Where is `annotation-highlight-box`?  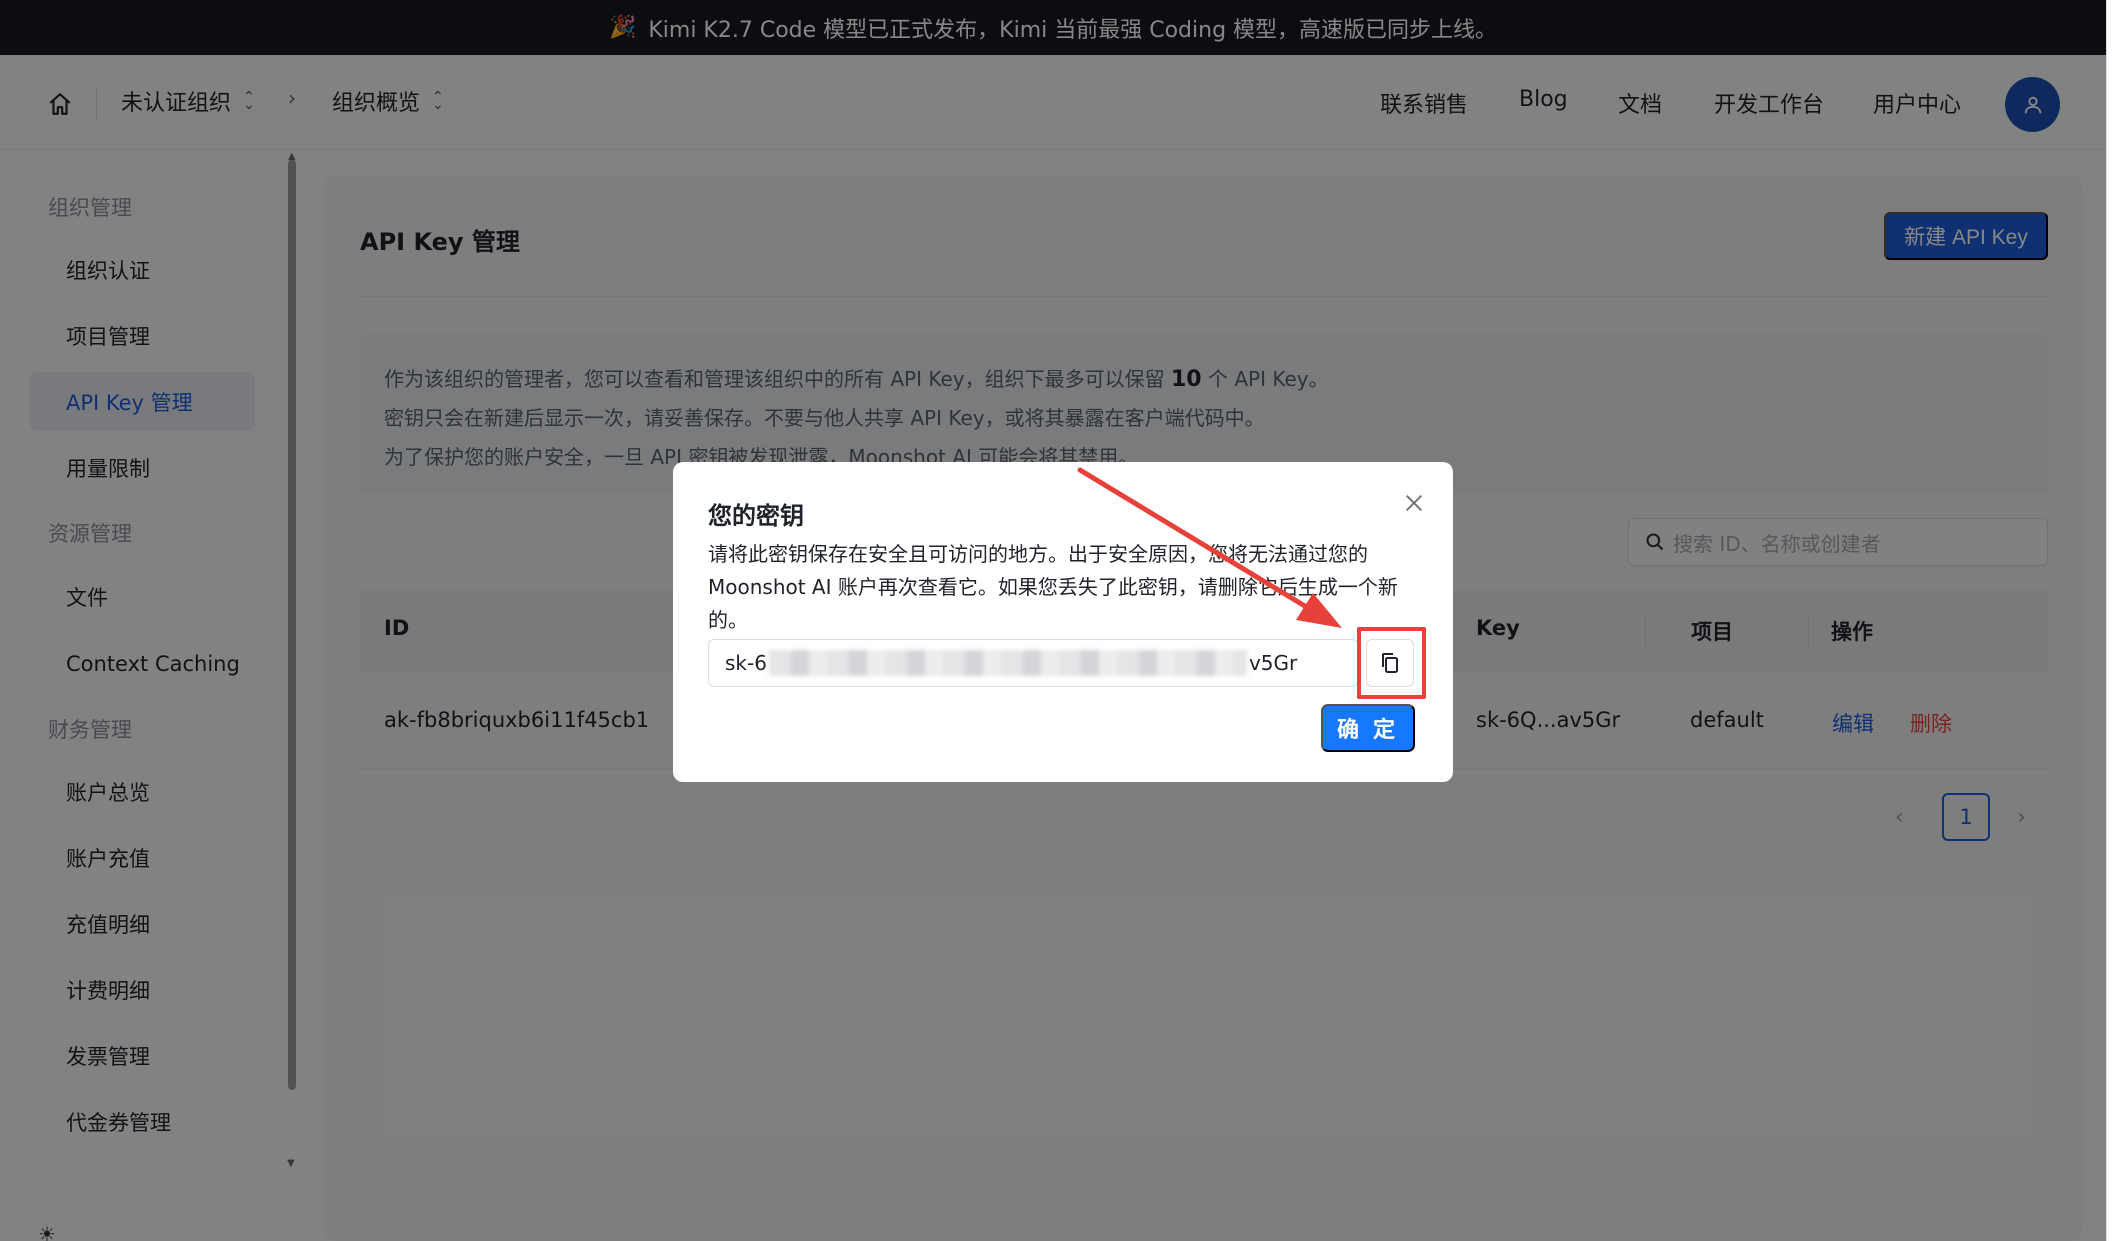
annotation-highlight-box is located at coordinates (1391, 663).